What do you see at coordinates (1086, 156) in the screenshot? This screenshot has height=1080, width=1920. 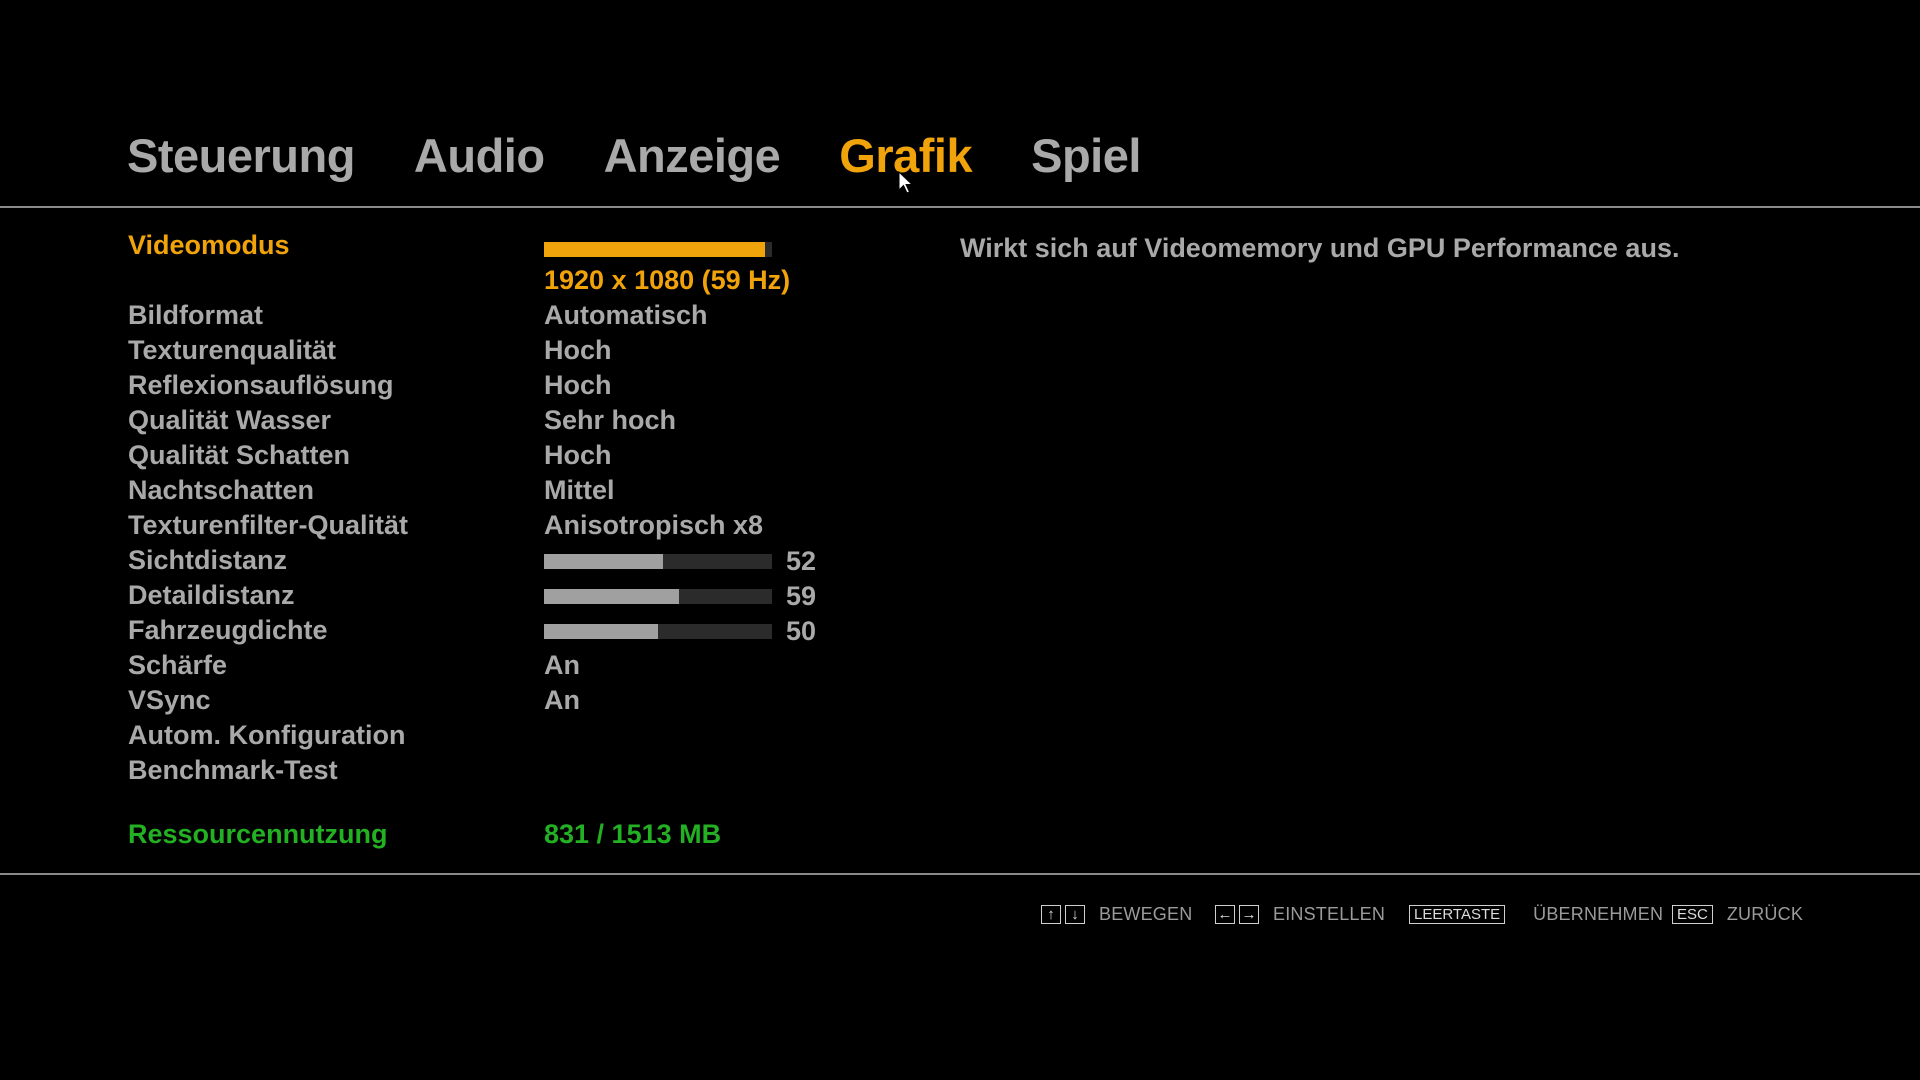 I see `tab-spiel: Spiel` at bounding box center [1086, 156].